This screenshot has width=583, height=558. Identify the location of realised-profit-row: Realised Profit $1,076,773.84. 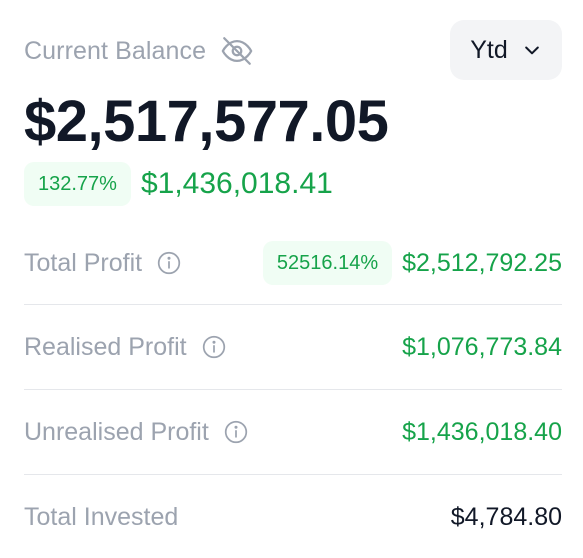
(293, 347).